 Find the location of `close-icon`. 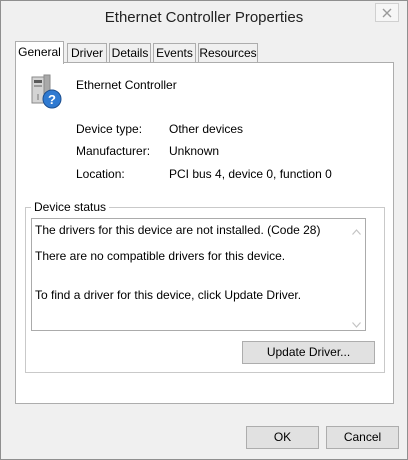

close-icon is located at coordinates (387, 13).